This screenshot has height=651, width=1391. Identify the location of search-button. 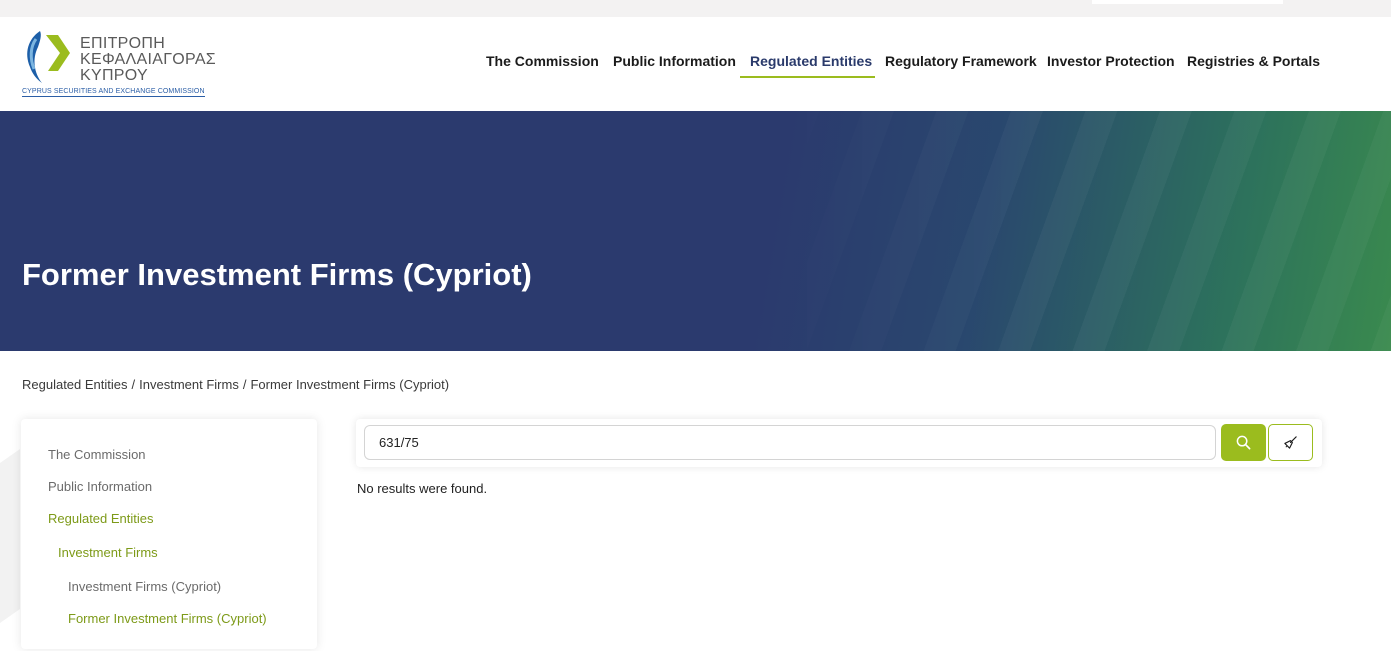
(1243, 442).